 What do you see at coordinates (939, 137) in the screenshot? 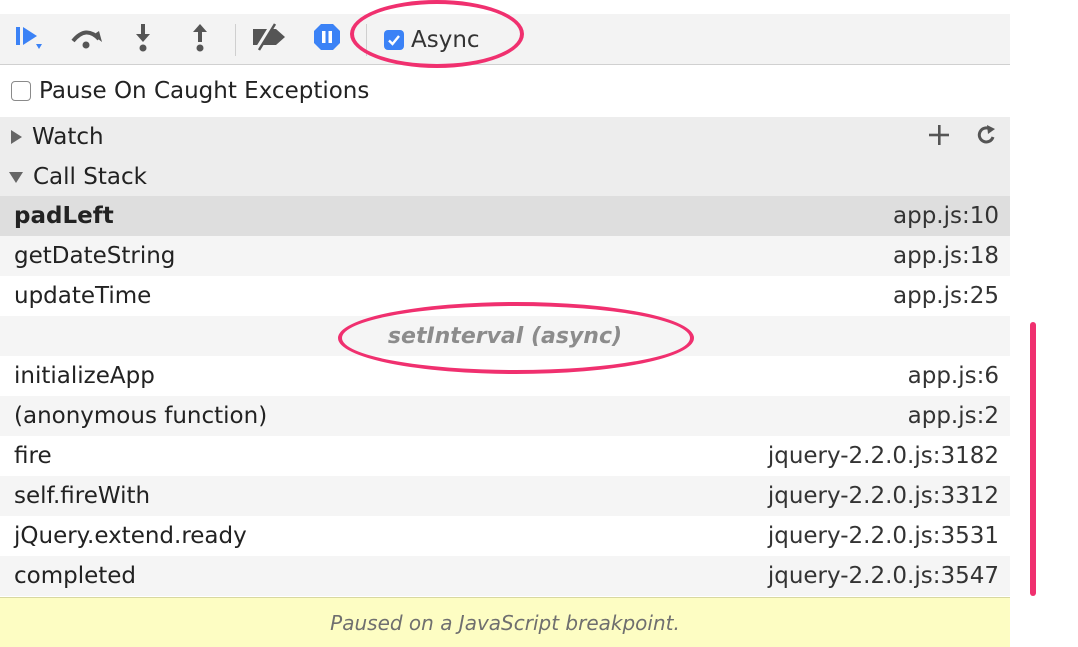
I see `plus-icon` at bounding box center [939, 137].